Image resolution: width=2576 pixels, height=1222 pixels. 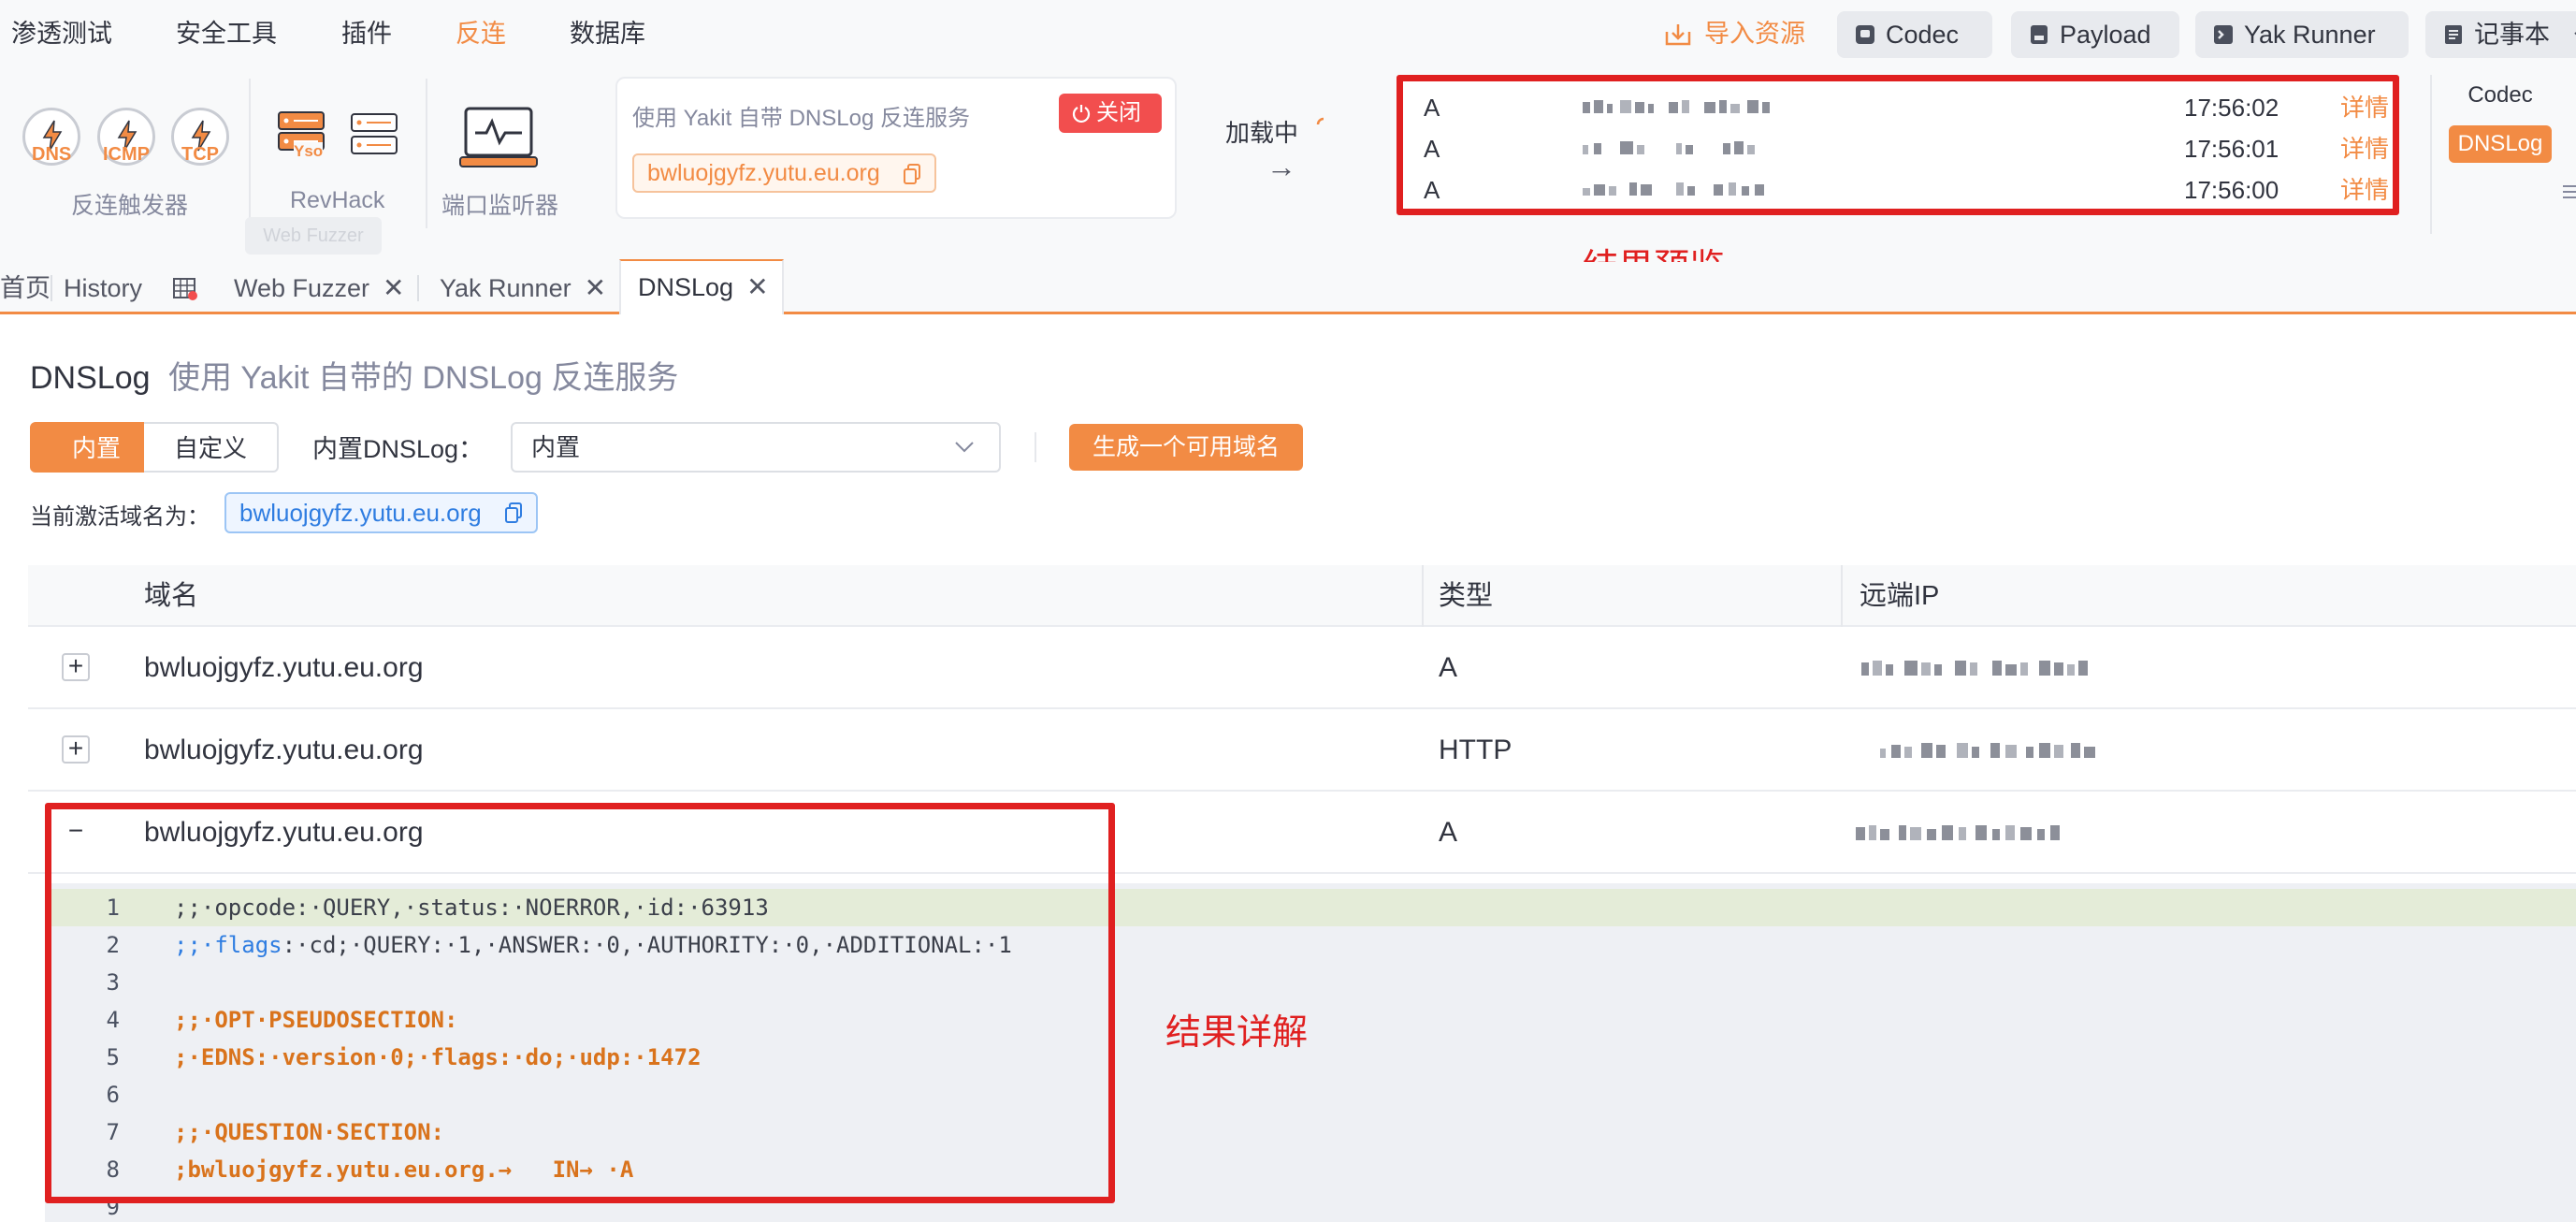 What do you see at coordinates (303, 136) in the screenshot?
I see `revhack-button: Yso` at bounding box center [303, 136].